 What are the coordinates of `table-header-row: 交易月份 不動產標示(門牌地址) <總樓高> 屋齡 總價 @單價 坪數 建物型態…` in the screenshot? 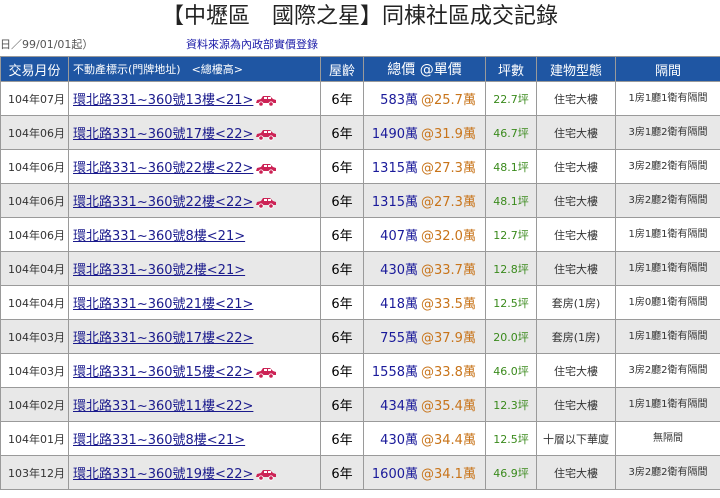 It's located at (360, 69).